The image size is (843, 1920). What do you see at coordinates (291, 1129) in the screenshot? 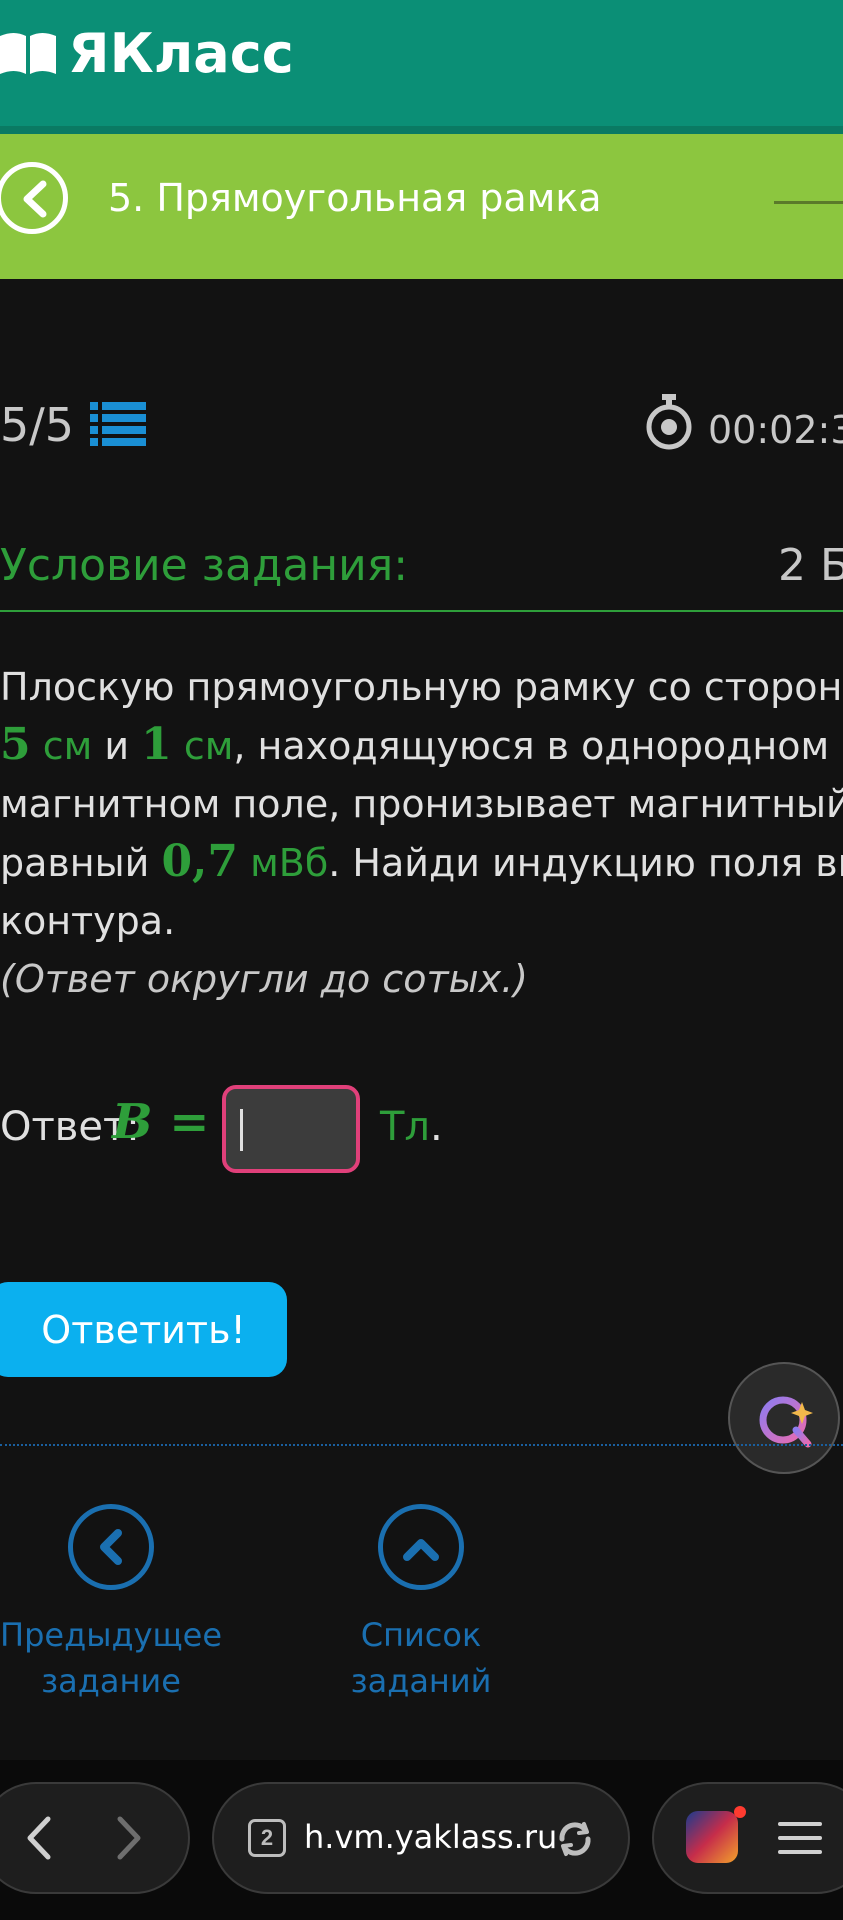
I see `answer-input` at bounding box center [291, 1129].